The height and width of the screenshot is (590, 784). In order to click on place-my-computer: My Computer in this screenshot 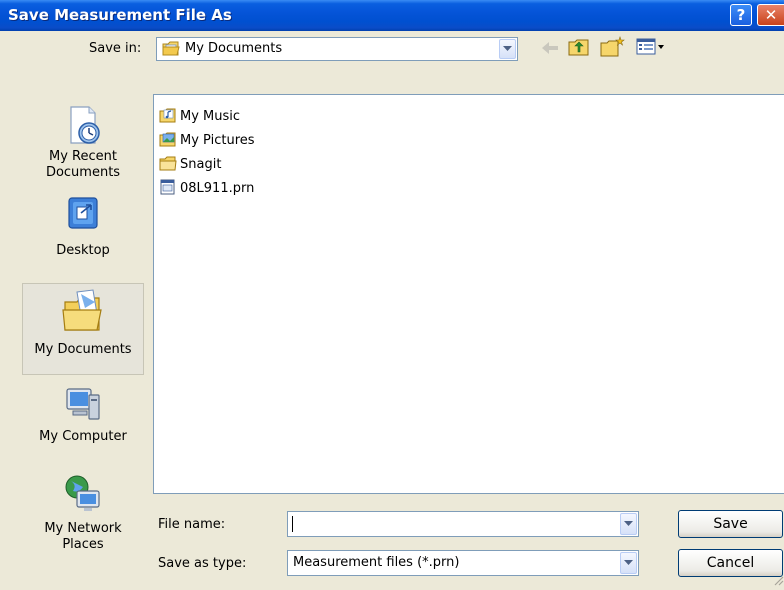, I will do `click(83, 417)`.